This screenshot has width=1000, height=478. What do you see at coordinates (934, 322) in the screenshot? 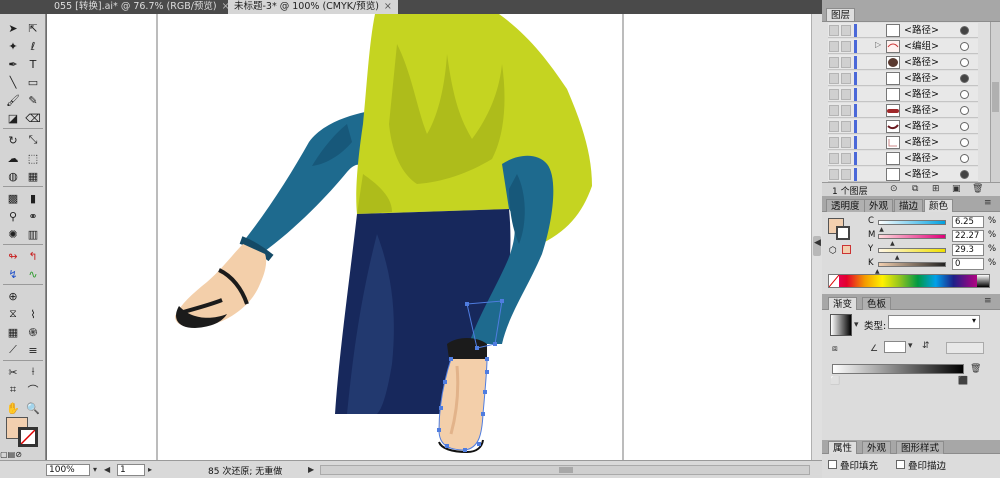
I see `gradient-type-select: ▾` at bounding box center [934, 322].